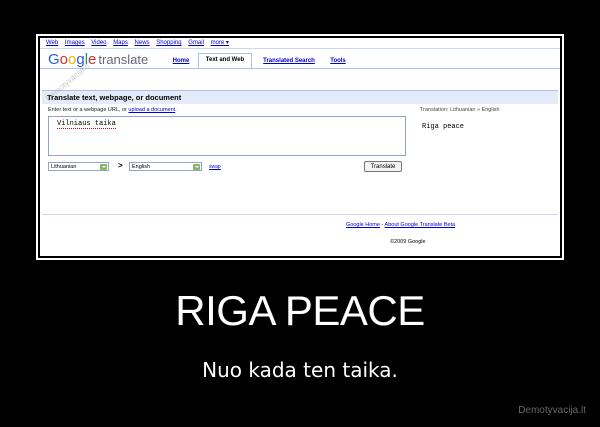  I want to click on panel-header: Translate text, webpage, or document, so click(300, 97).